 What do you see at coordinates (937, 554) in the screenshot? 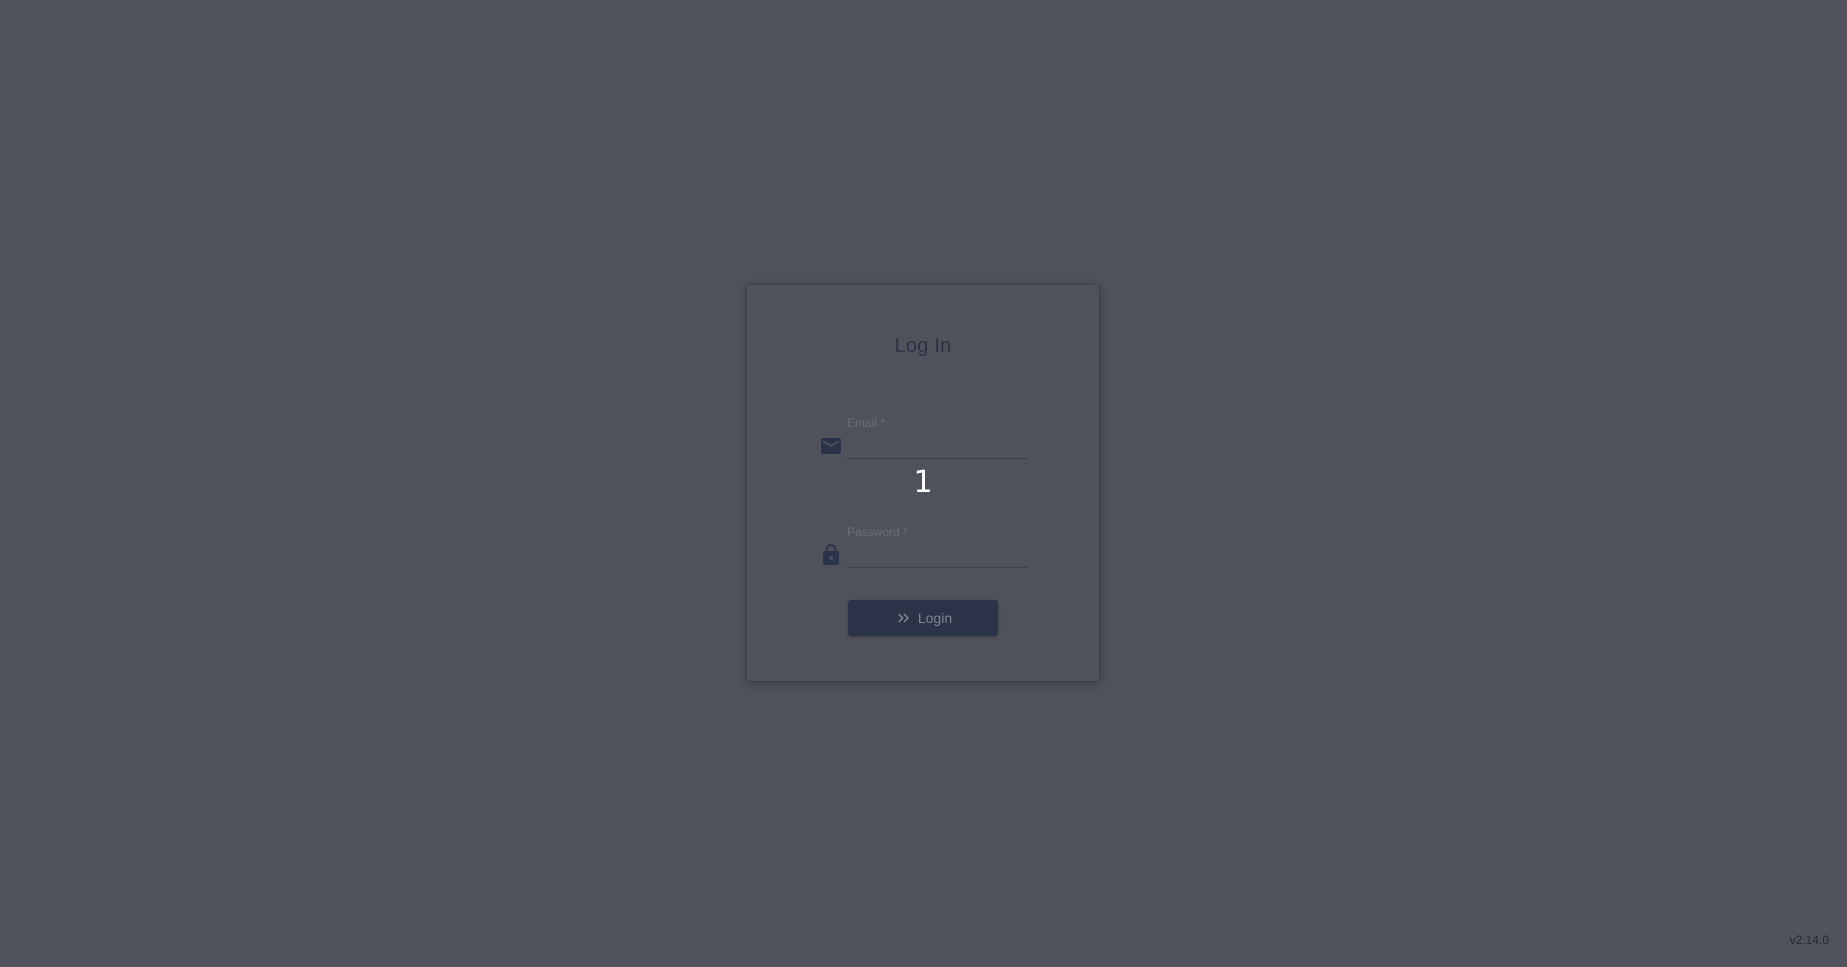
I see `password-input` at bounding box center [937, 554].